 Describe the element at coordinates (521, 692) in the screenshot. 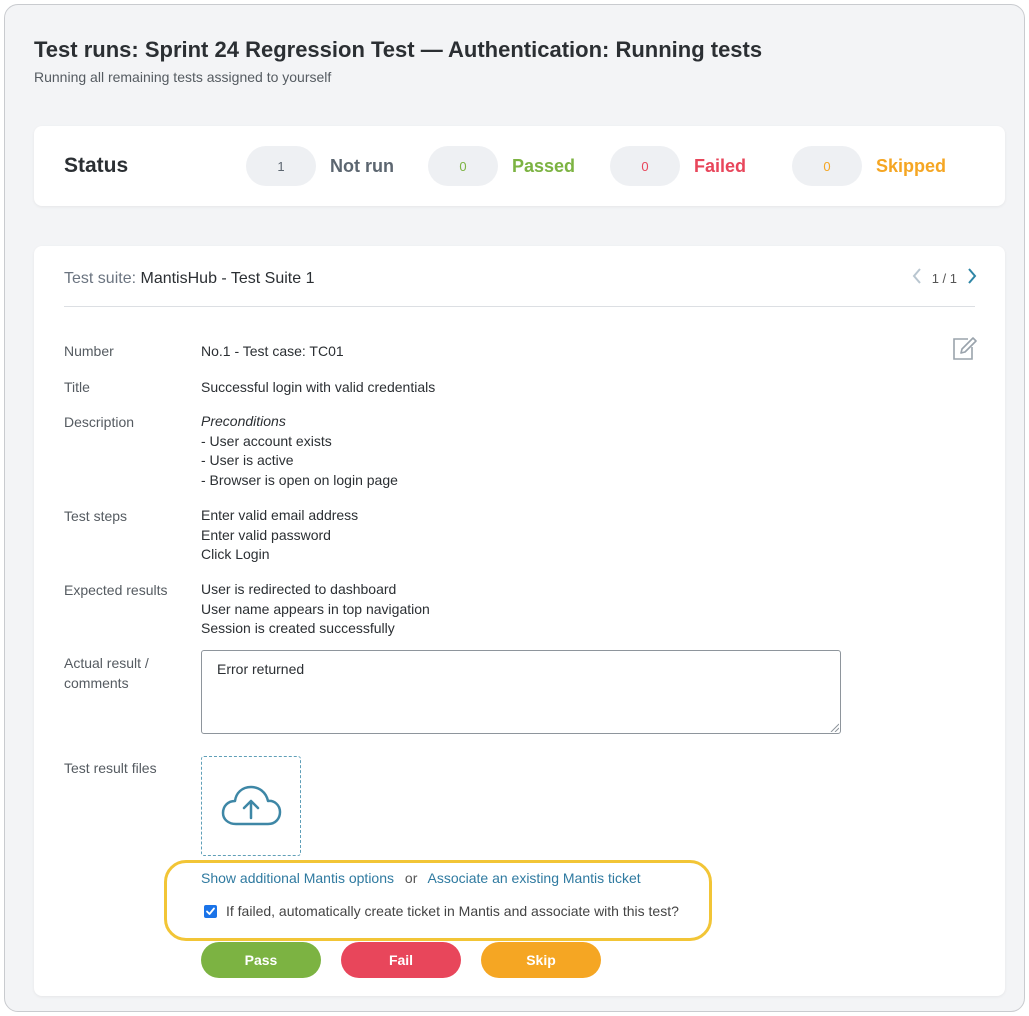

I see `actual-result-textarea: Error returned` at that location.